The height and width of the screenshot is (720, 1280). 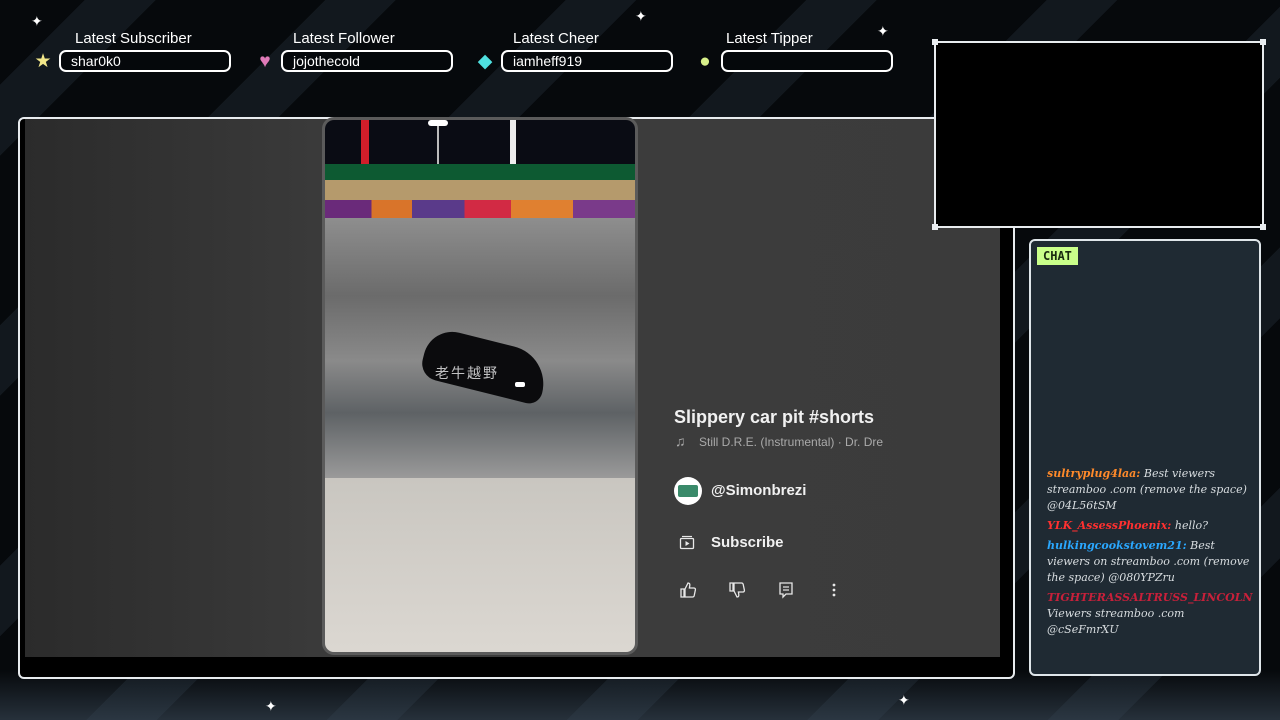 I want to click on like-icon, so click(x=688, y=590).